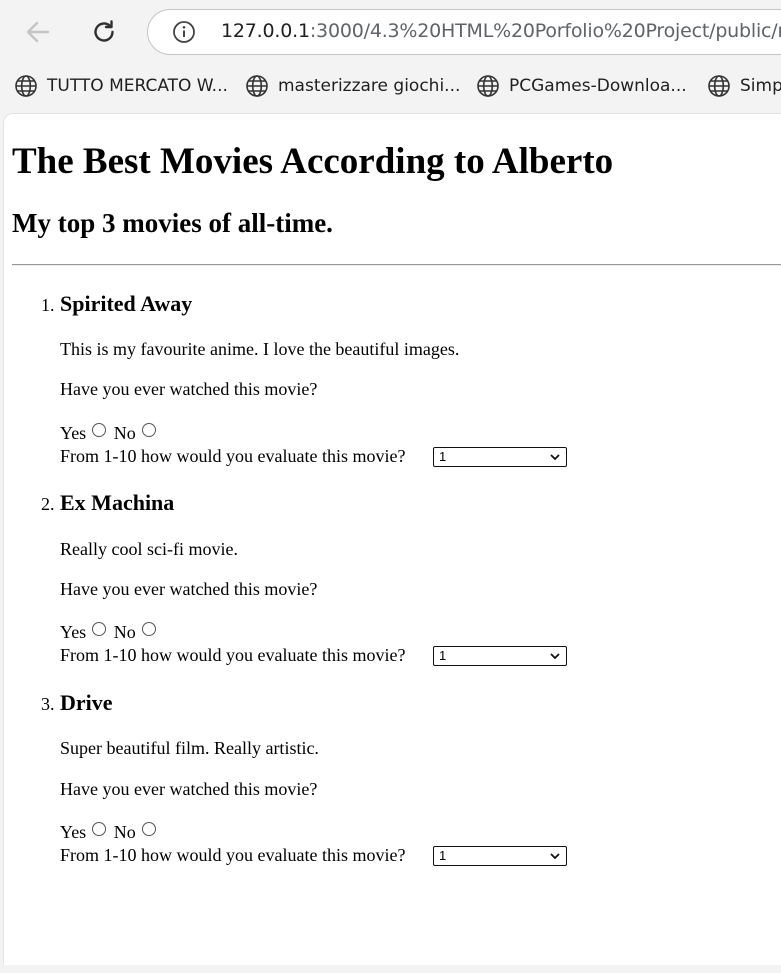 The image size is (781, 973). What do you see at coordinates (760, 86) in the screenshot?
I see `bookmark-label: Simp` at bounding box center [760, 86].